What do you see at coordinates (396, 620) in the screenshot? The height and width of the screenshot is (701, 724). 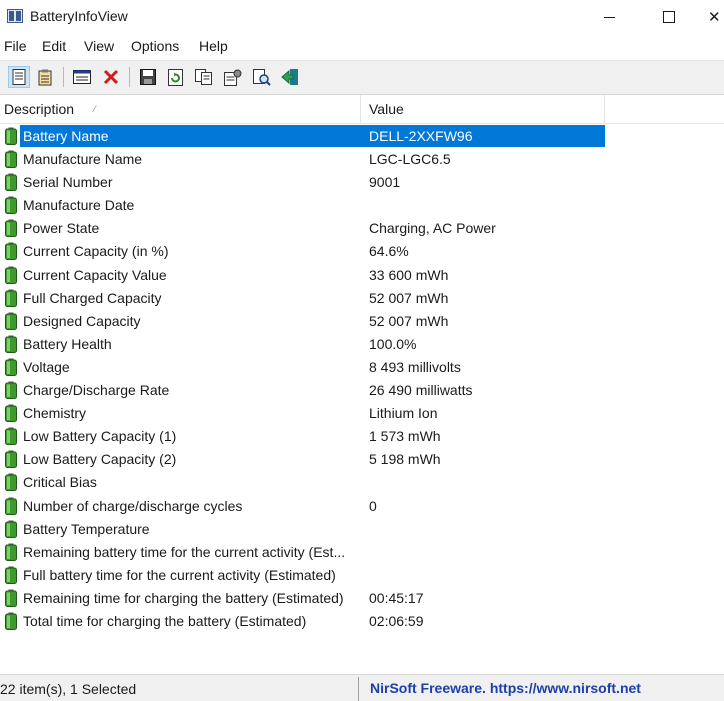 I see `cell-value: 02:06:59` at bounding box center [396, 620].